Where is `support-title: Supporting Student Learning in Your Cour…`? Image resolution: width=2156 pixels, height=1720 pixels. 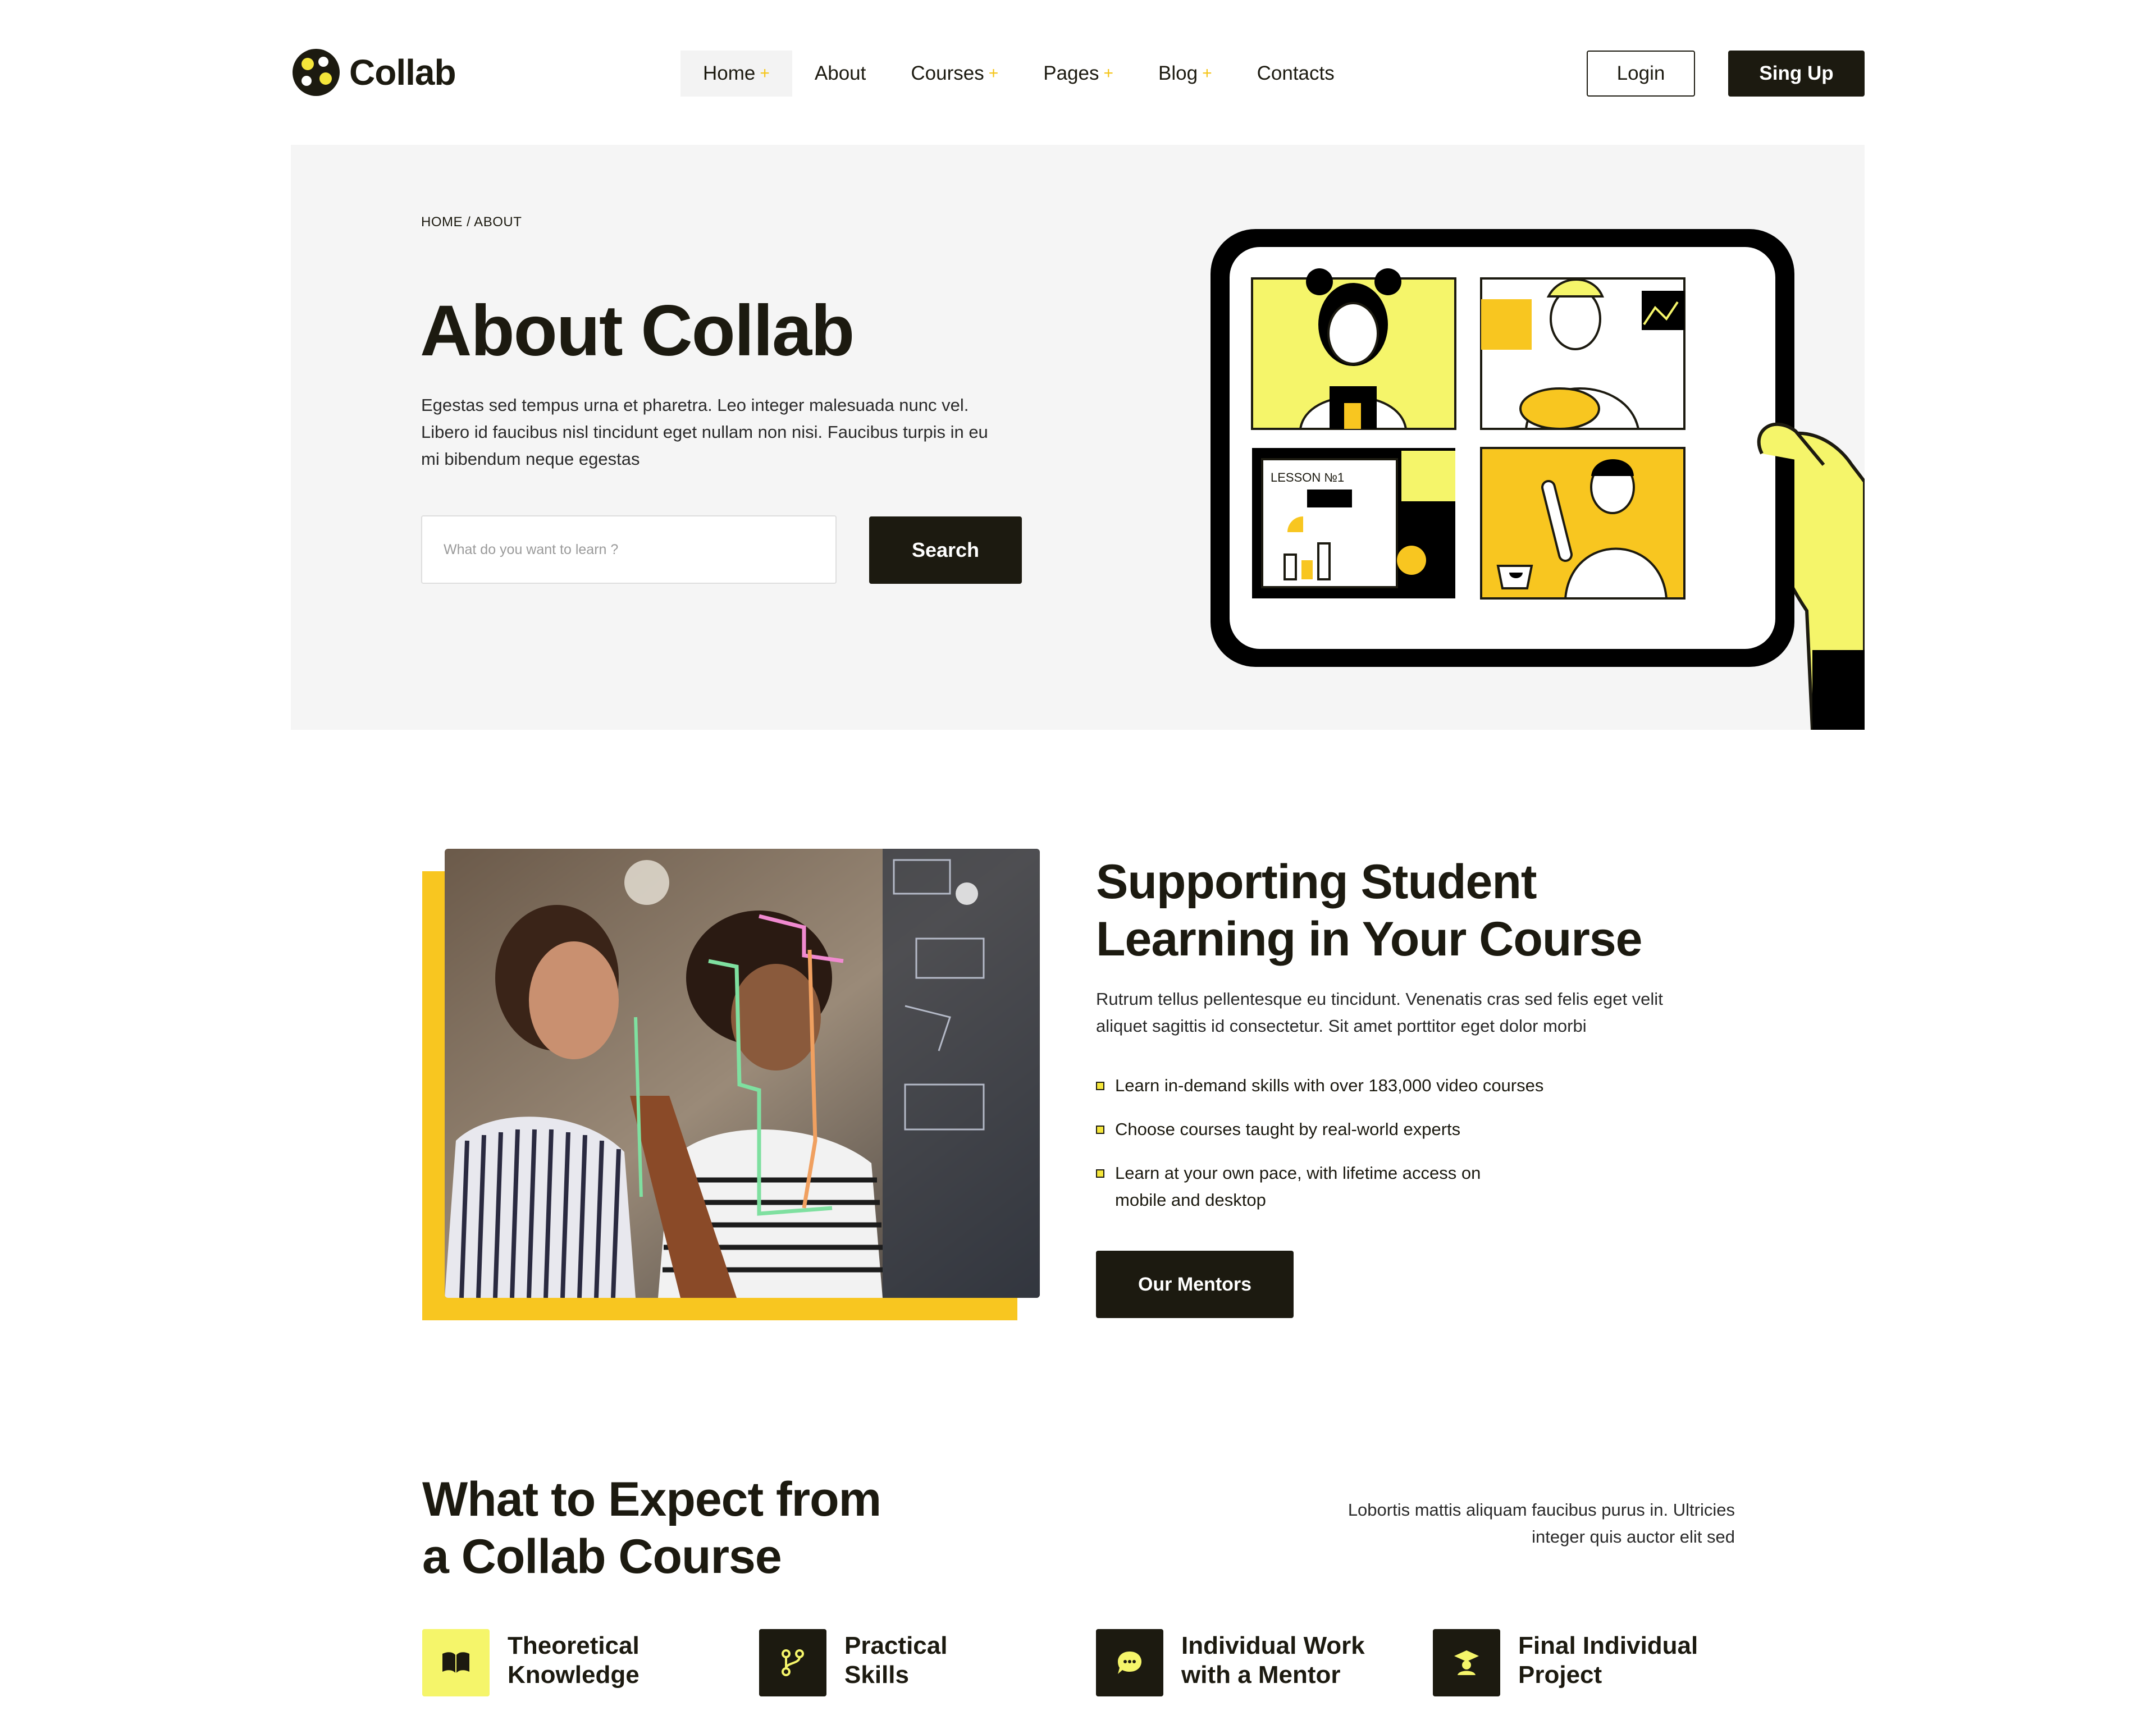 support-title: Supporting Student Learning in Your Cour… is located at coordinates (1369, 911).